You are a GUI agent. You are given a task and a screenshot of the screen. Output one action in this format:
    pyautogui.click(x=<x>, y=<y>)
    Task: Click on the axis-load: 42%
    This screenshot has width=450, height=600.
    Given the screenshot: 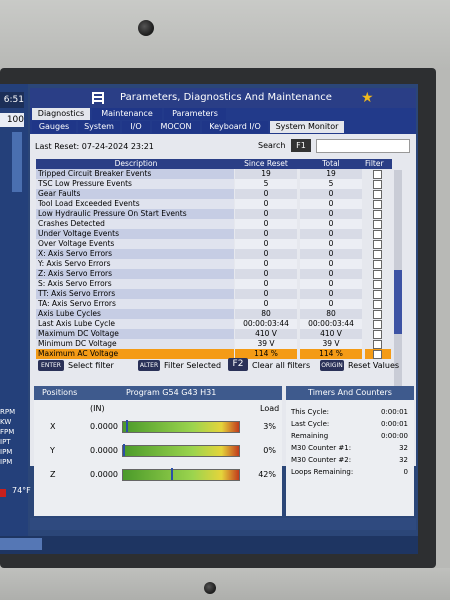 What is the action you would take?
    pyautogui.click(x=267, y=474)
    